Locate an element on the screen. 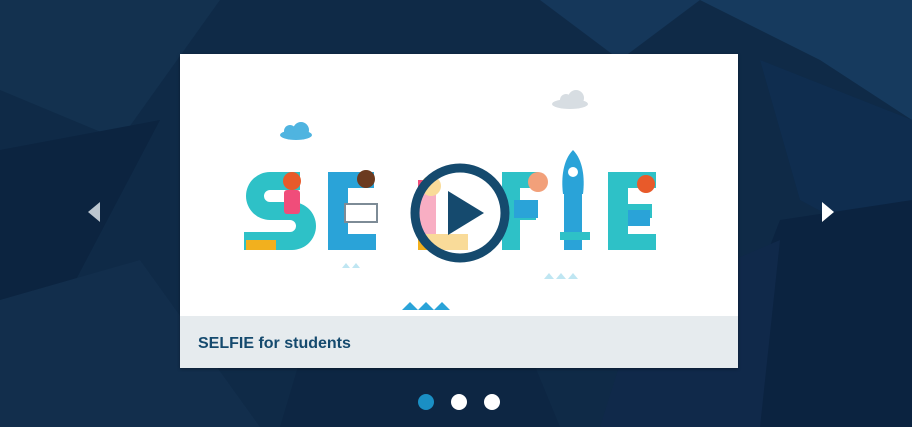  next-slide-button is located at coordinates (828, 212).